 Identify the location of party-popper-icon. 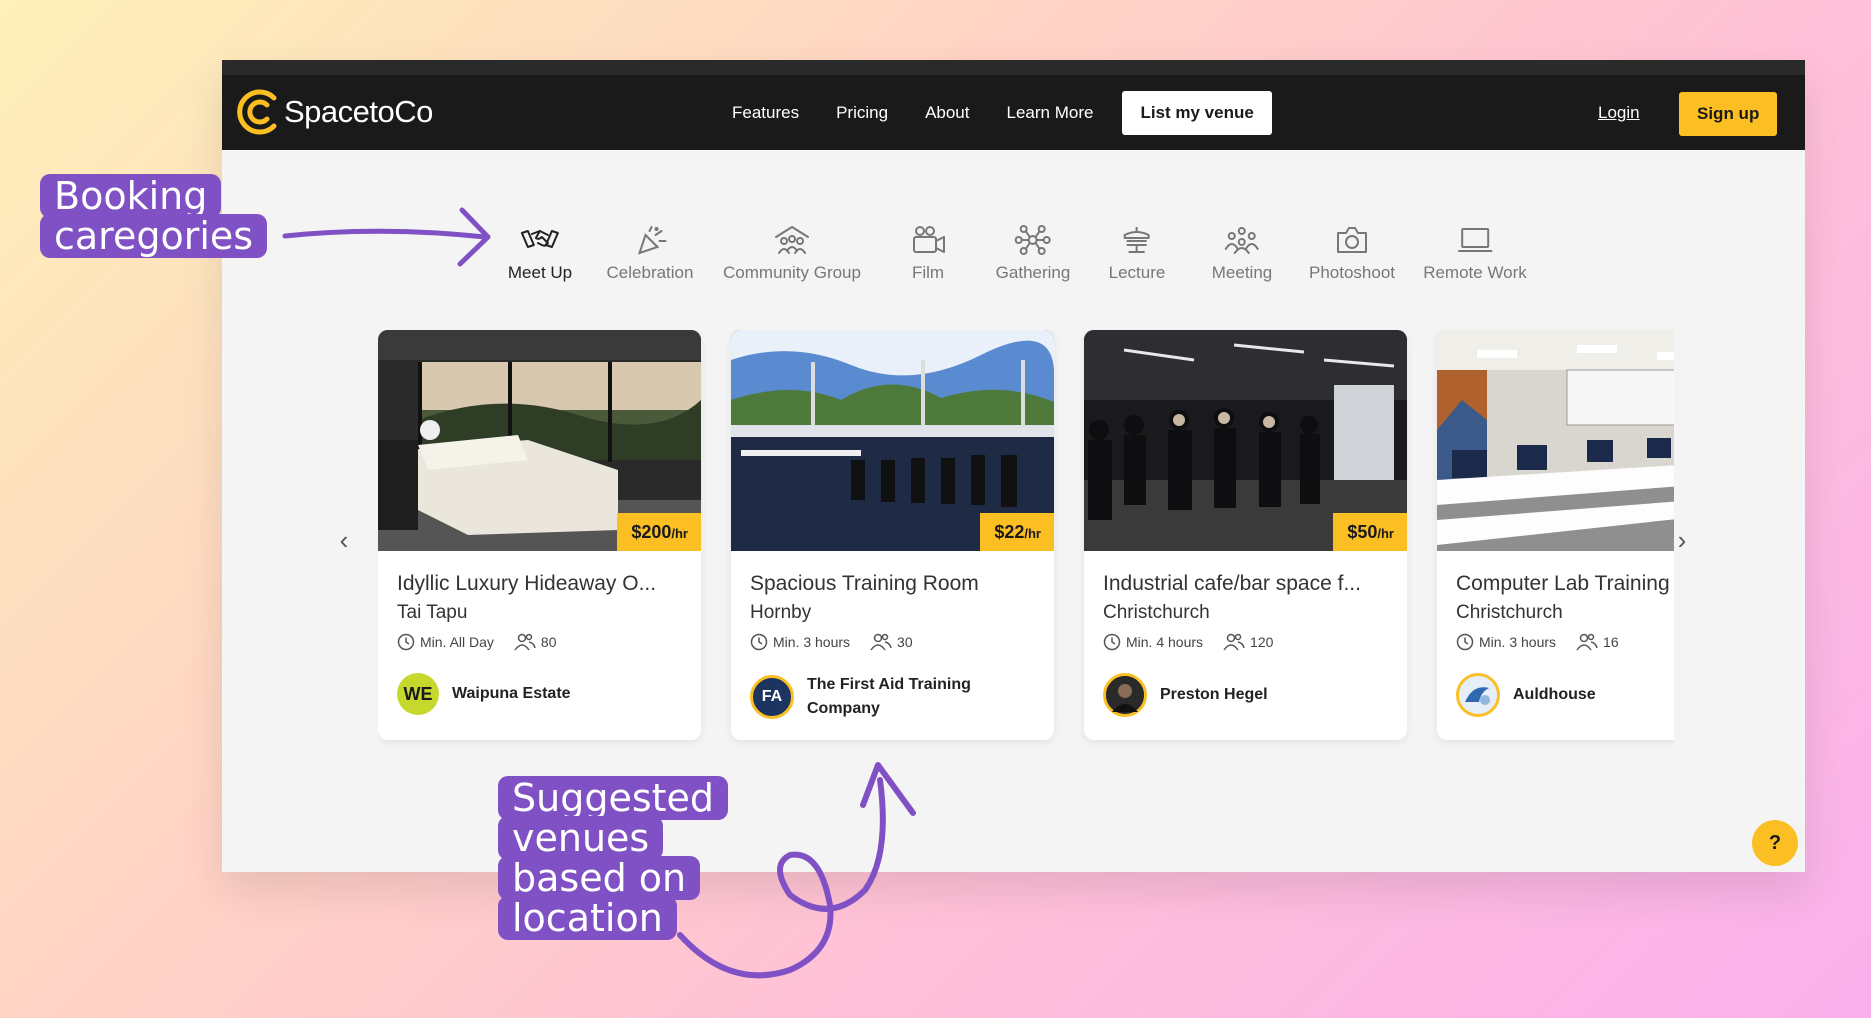
(652, 240).